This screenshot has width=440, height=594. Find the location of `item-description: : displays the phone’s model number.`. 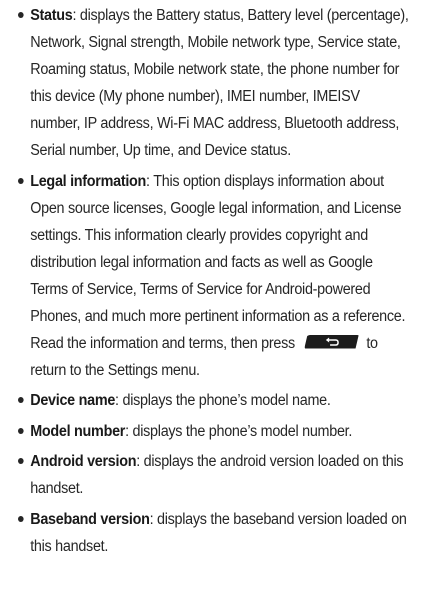

item-description: : displays the phone’s model number. is located at coordinates (239, 431).